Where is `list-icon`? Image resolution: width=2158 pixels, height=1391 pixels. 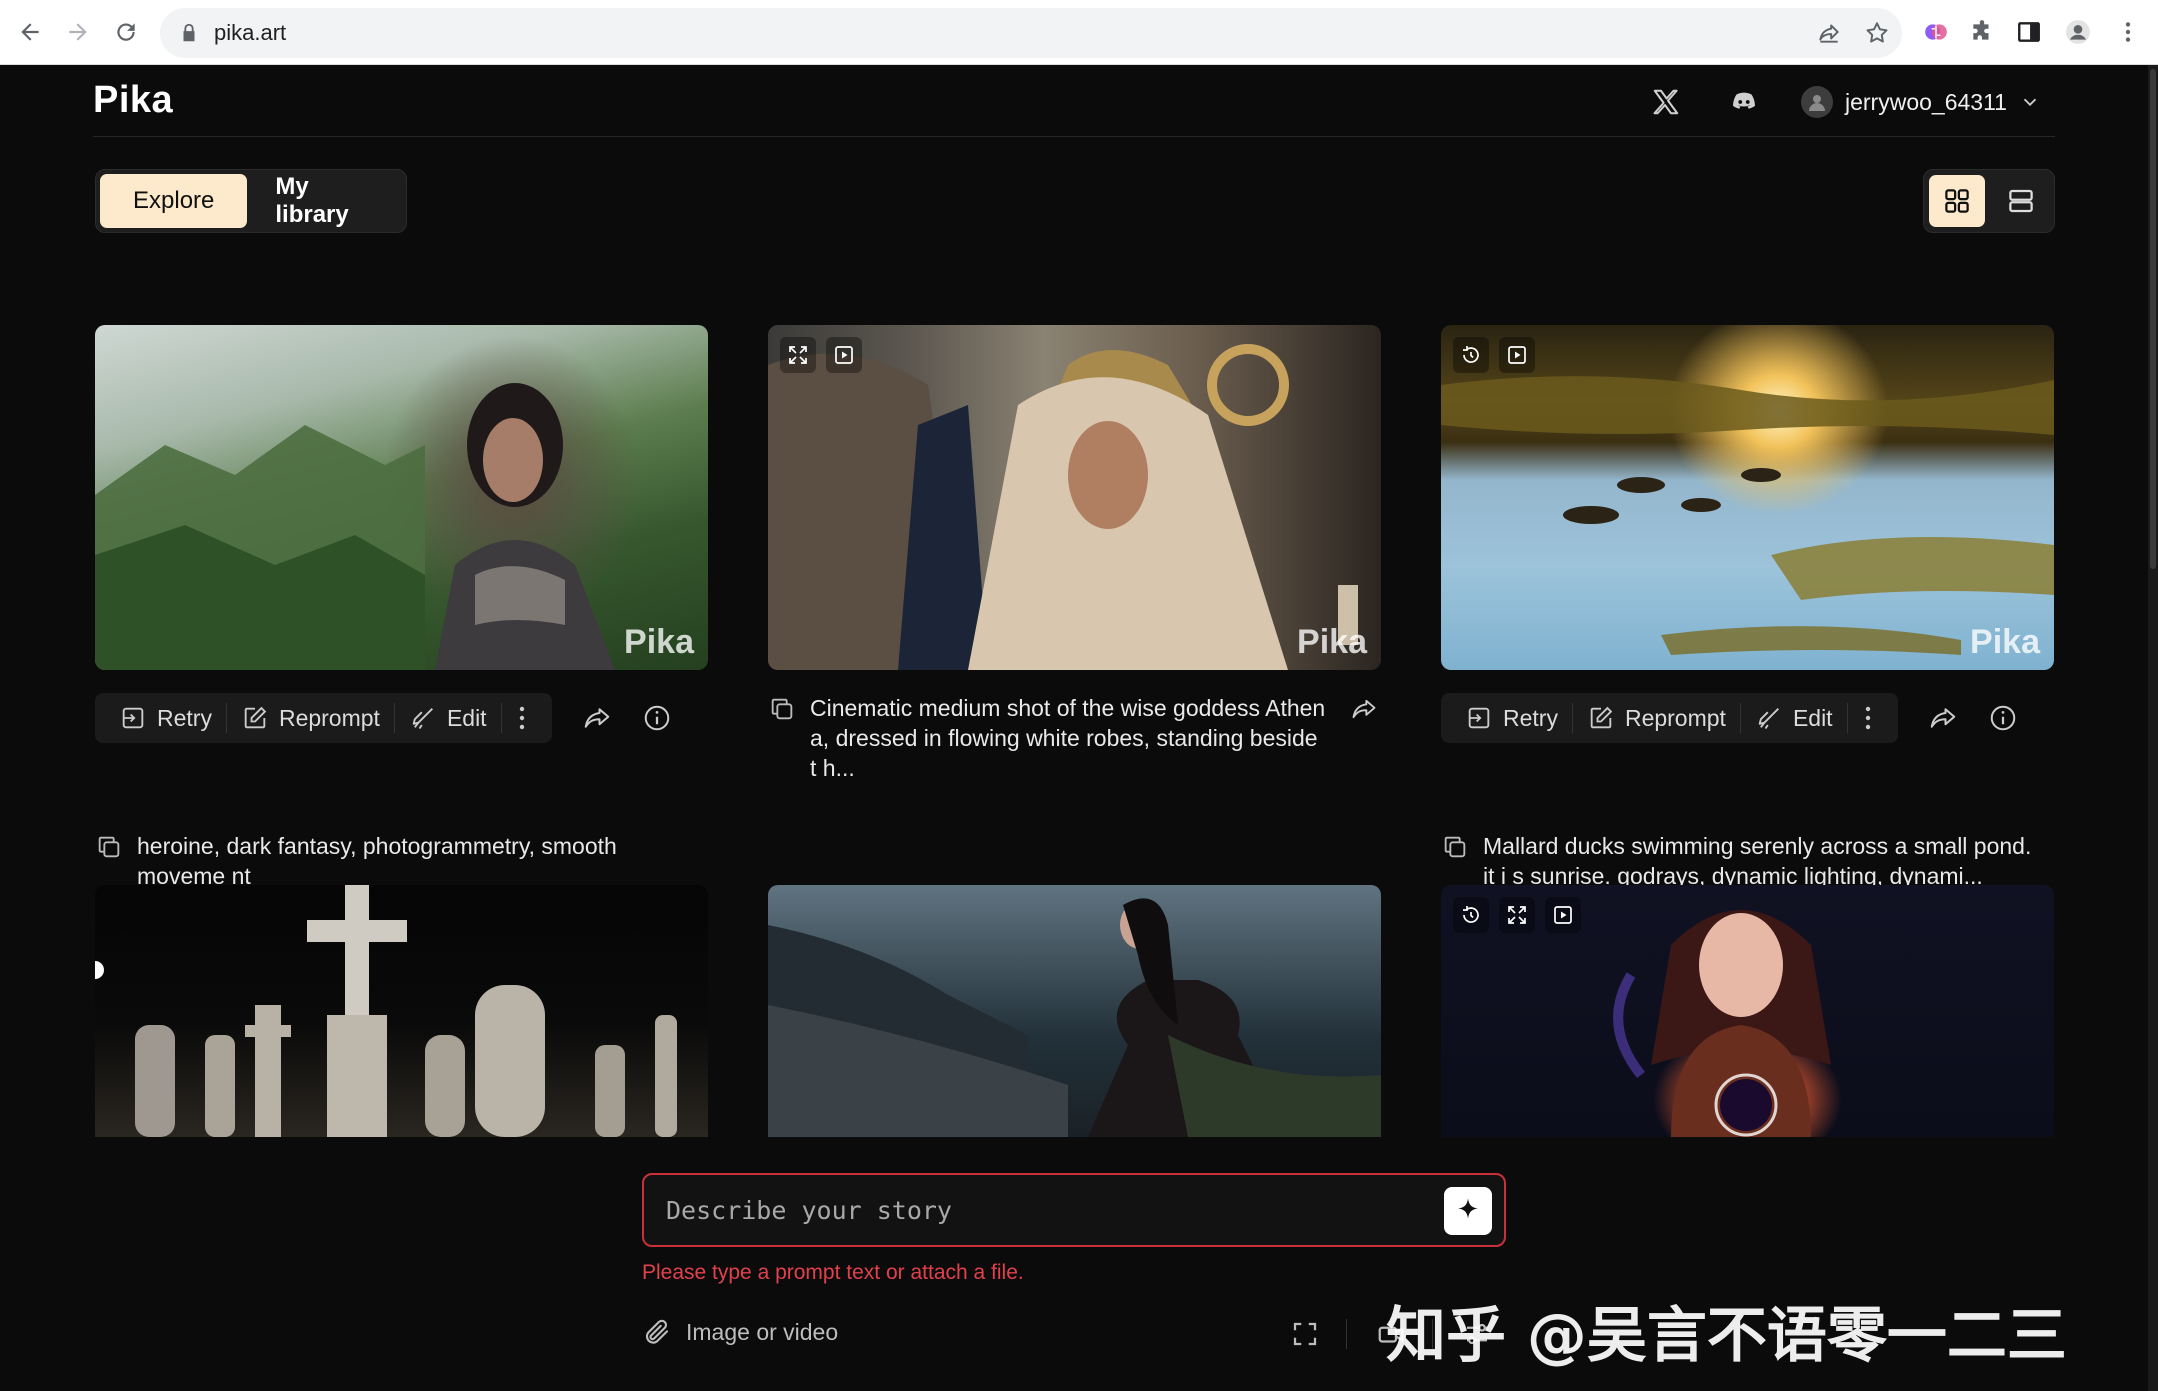 list-icon is located at coordinates (2021, 201).